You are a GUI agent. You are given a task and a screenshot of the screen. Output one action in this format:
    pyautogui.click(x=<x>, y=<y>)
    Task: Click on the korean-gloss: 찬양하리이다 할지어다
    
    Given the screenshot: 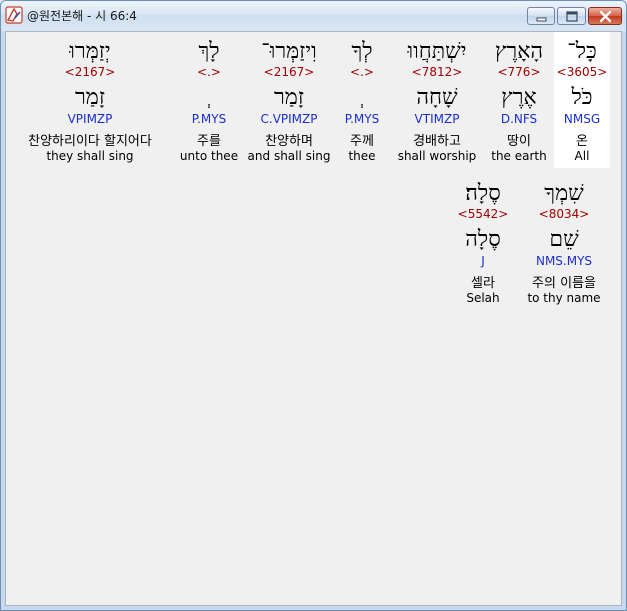 What is the action you would take?
    pyautogui.click(x=90, y=141)
    